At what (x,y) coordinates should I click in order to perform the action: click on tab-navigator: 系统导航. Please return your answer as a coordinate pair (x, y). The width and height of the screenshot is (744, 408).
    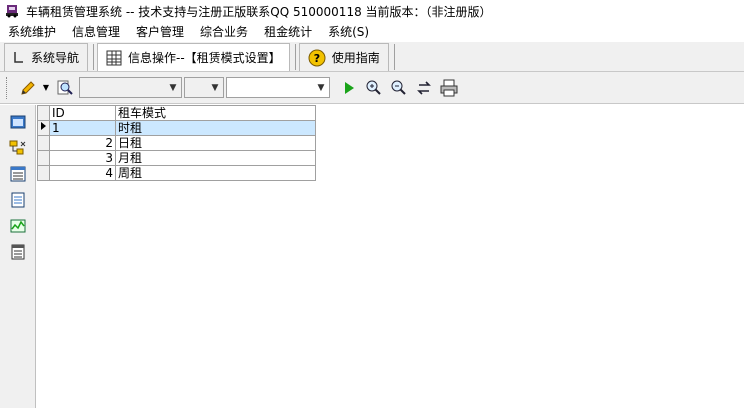
    Looking at the image, I should click on (46, 57).